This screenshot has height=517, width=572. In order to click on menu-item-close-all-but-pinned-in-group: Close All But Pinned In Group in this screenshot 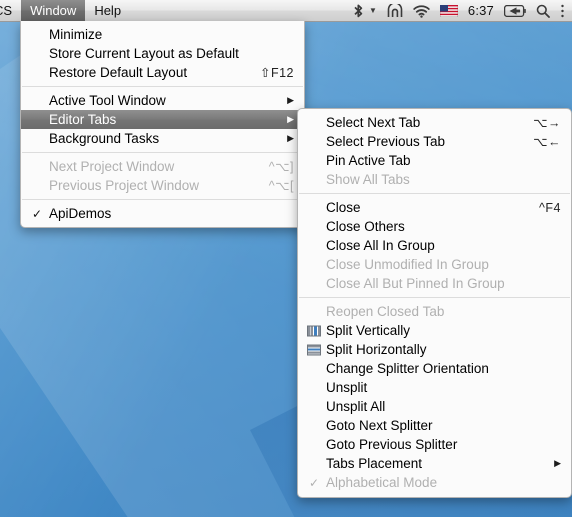, I will do `click(434, 283)`.